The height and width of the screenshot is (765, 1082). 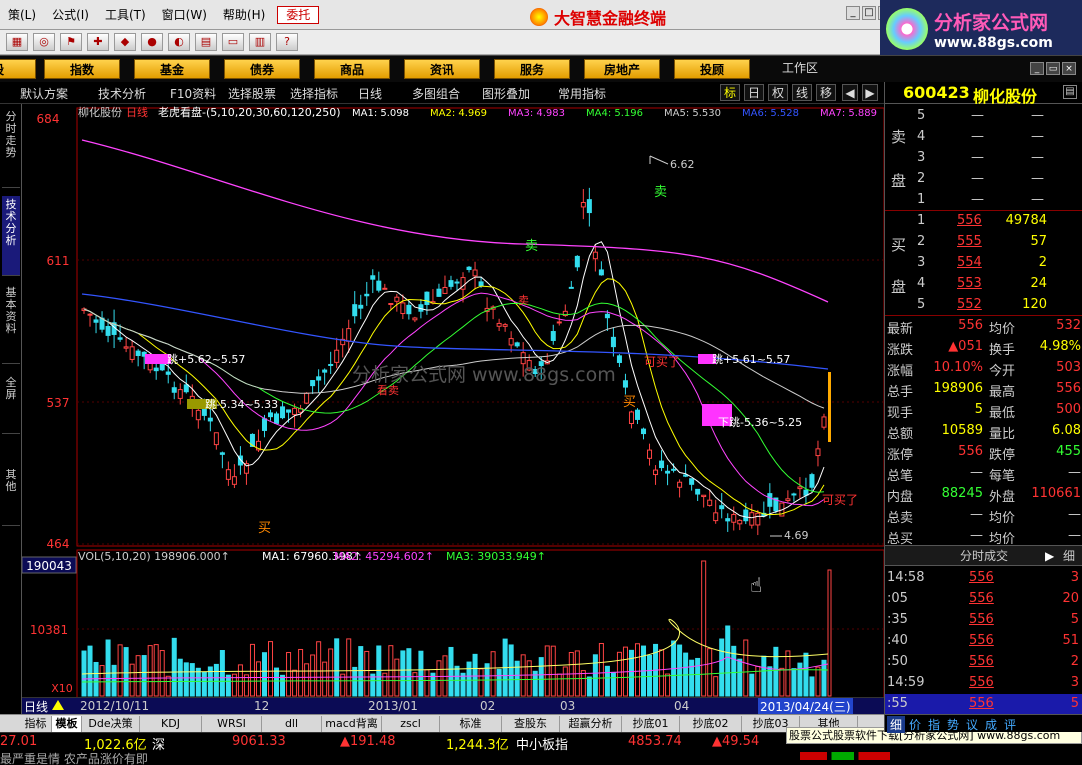 What do you see at coordinates (712, 69) in the screenshot?
I see `cat-advisory: 投顾` at bounding box center [712, 69].